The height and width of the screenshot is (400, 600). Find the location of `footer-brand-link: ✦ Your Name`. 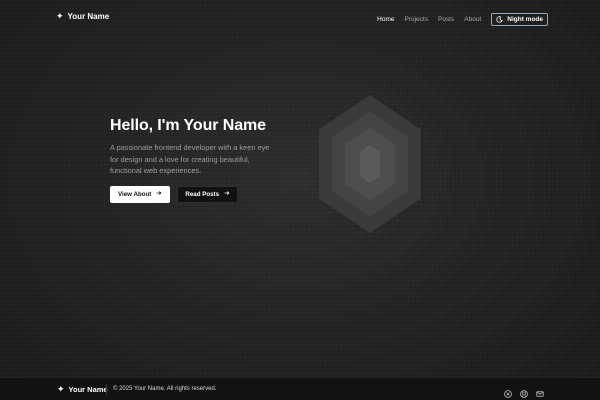

footer-brand-link: ✦ Your Name is located at coordinates (82, 389).